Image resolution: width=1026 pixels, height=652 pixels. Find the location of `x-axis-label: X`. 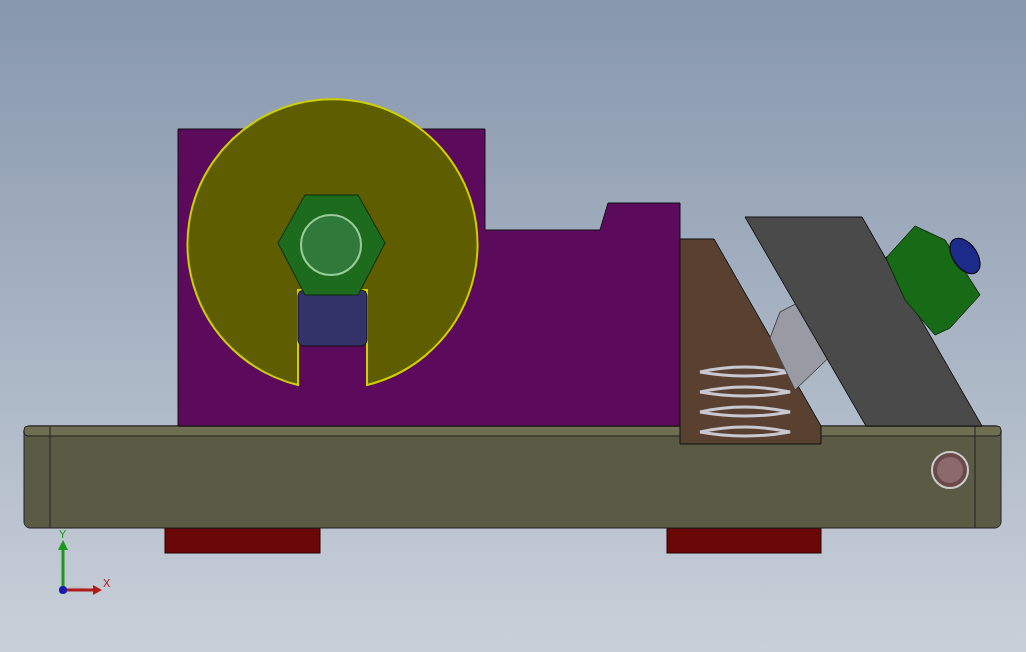

x-axis-label: X is located at coordinates (107, 583).